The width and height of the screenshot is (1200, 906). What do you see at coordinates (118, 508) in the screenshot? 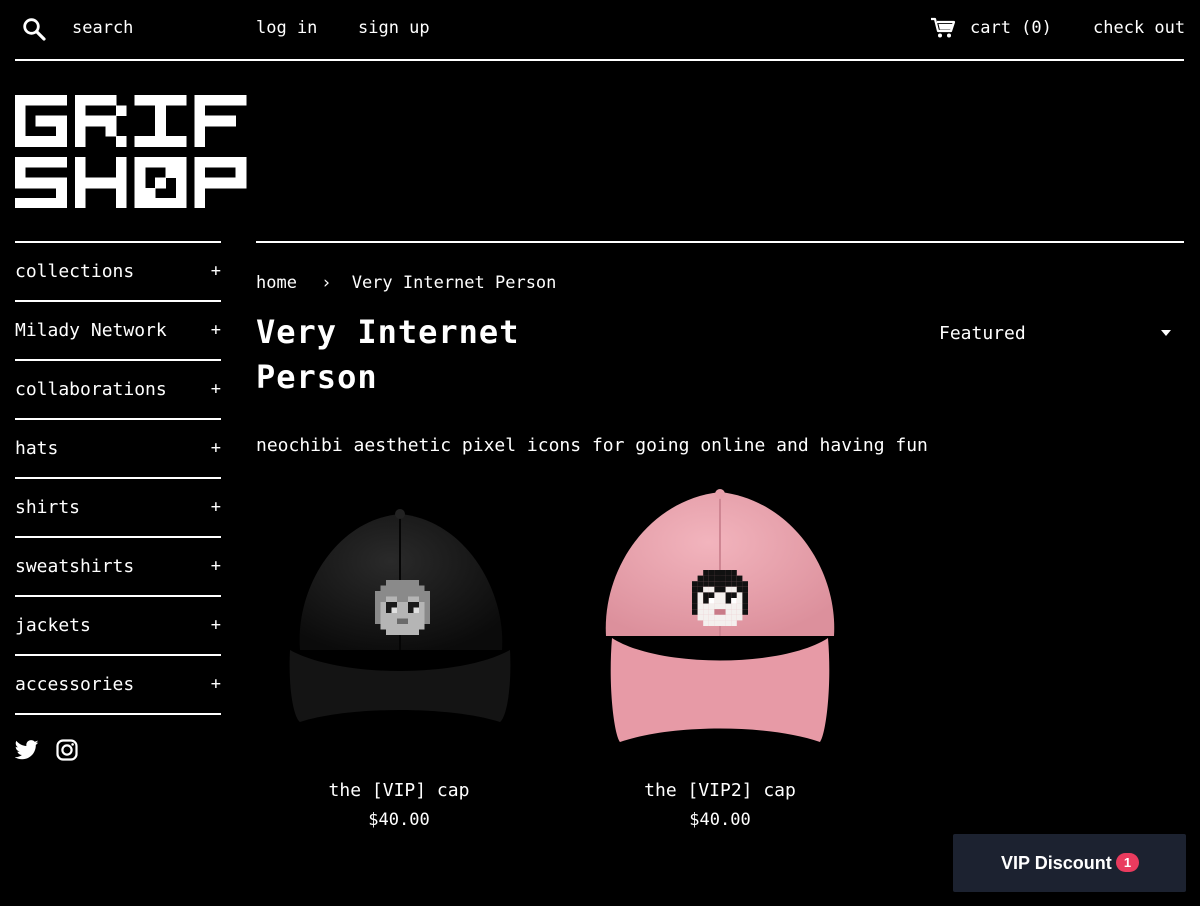
I see `sidebar-item-shirts: shirts +` at bounding box center [118, 508].